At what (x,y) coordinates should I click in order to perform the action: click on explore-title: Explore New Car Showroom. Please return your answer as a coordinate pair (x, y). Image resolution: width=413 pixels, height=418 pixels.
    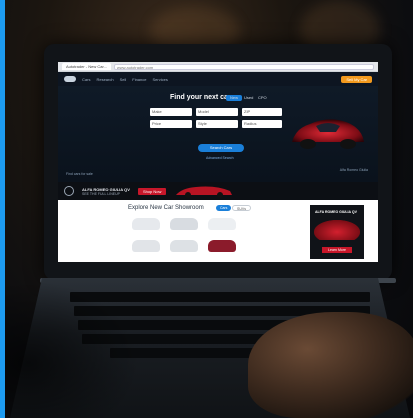
    Looking at the image, I should click on (166, 208).